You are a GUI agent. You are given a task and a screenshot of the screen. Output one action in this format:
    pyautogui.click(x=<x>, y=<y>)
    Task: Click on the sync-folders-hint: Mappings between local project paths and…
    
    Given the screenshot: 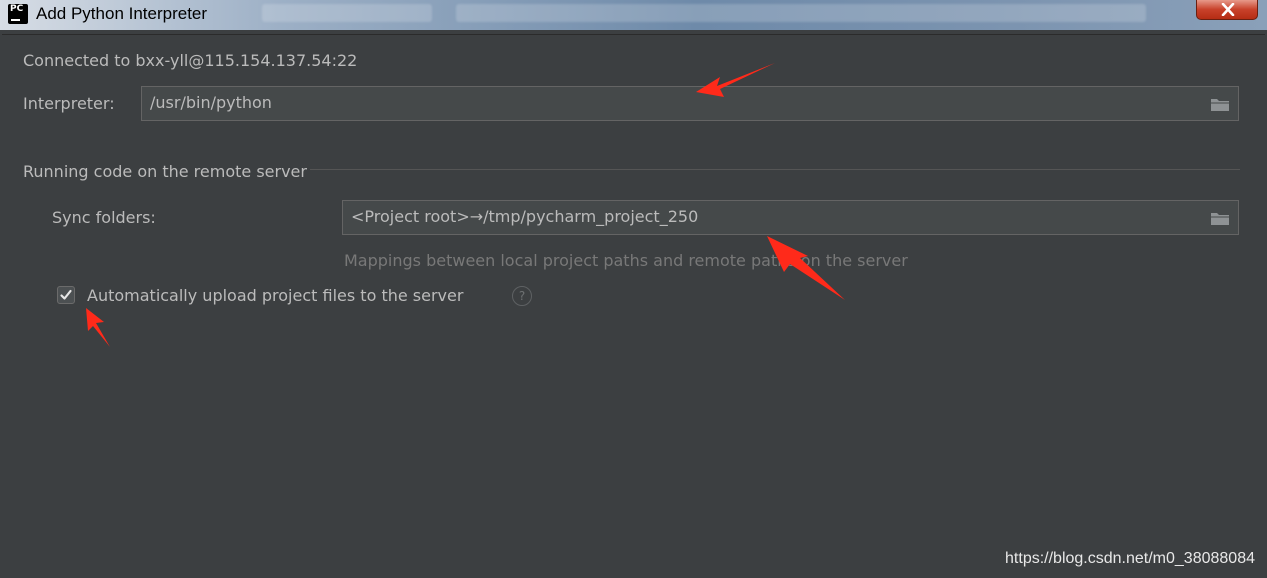 What is the action you would take?
    pyautogui.click(x=626, y=260)
    